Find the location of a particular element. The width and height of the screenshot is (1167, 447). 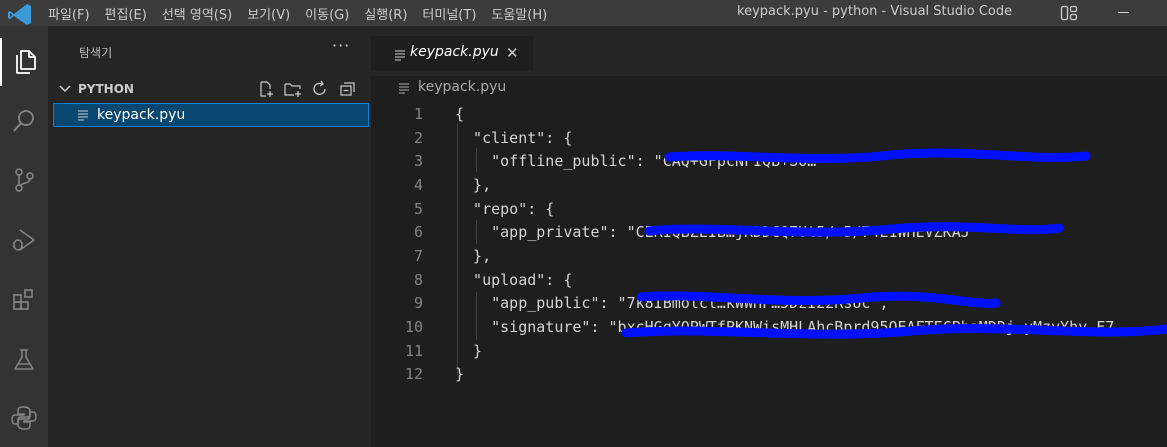

chevron-down-icon is located at coordinates (65, 89).